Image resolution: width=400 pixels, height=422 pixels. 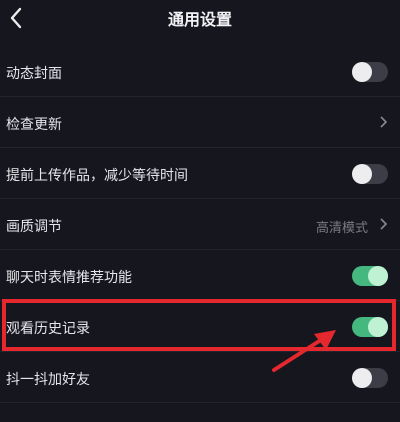 What do you see at coordinates (34, 227) in the screenshot?
I see `setting-label: 画质调节` at bounding box center [34, 227].